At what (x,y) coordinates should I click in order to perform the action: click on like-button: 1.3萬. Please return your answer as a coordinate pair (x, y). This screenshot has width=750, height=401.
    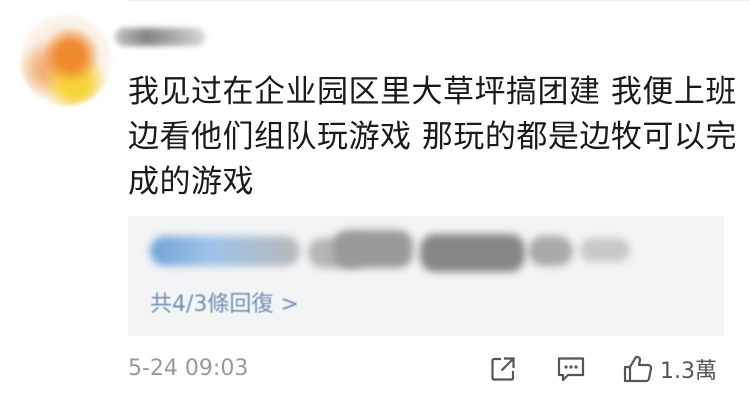
    Looking at the image, I should click on (677, 369).